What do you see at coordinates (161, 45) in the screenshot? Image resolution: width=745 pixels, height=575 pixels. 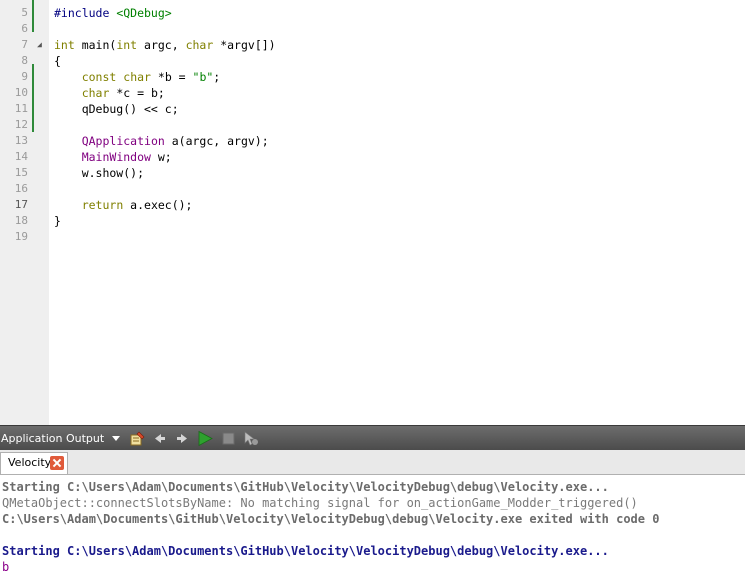 I see `code-token: argc,` at bounding box center [161, 45].